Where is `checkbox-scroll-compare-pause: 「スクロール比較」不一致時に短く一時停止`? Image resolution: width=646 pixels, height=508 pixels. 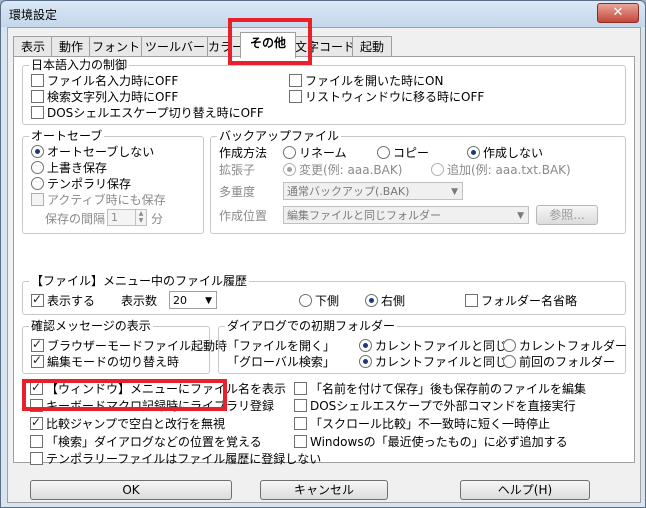 checkbox-scroll-compare-pause: 「スクロール比較」不一致時に短く一時停止 is located at coordinates (422, 424).